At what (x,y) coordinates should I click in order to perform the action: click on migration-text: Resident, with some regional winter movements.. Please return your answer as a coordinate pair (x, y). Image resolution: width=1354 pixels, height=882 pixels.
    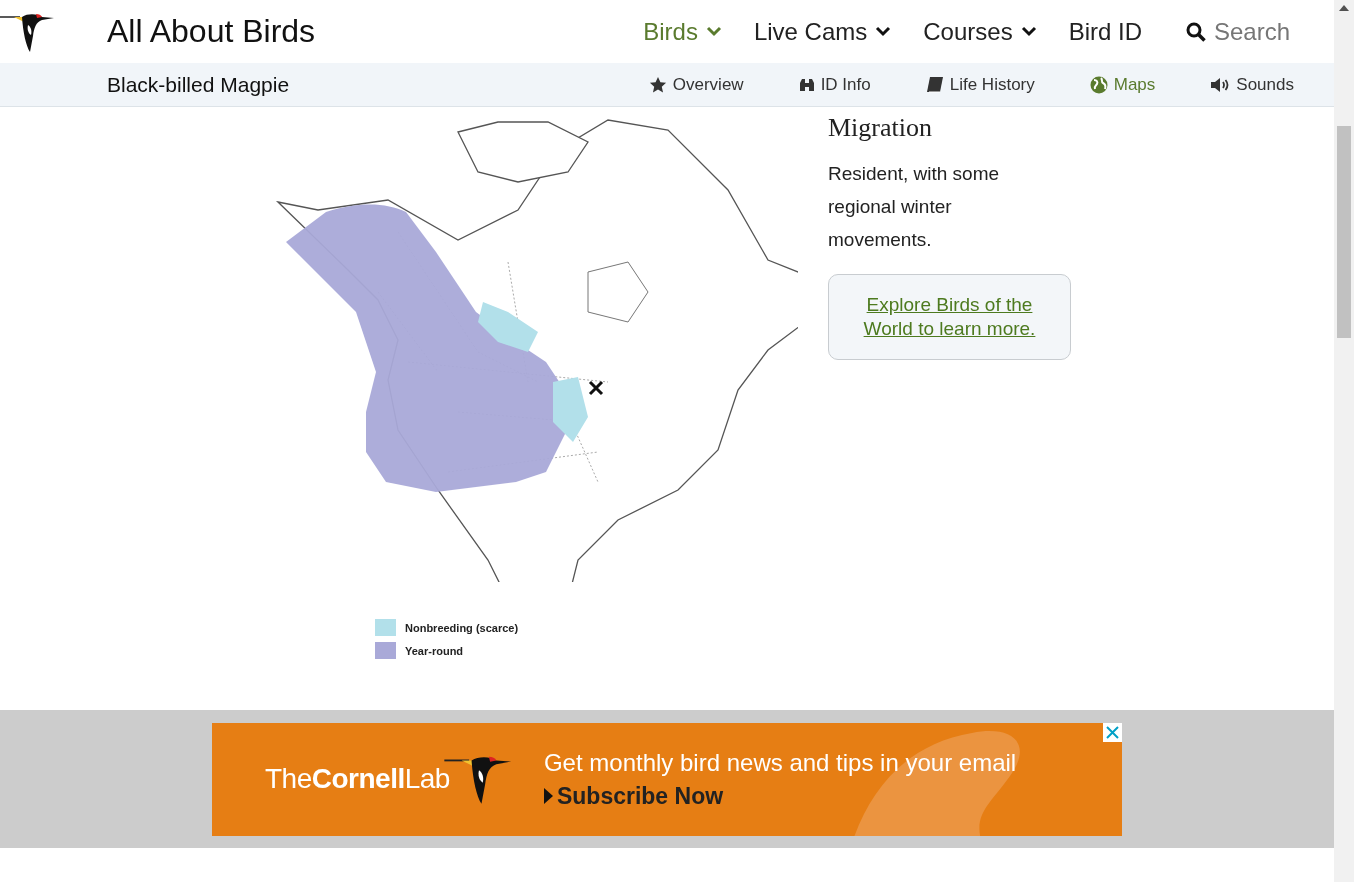
    Looking at the image, I should click on (914, 207).